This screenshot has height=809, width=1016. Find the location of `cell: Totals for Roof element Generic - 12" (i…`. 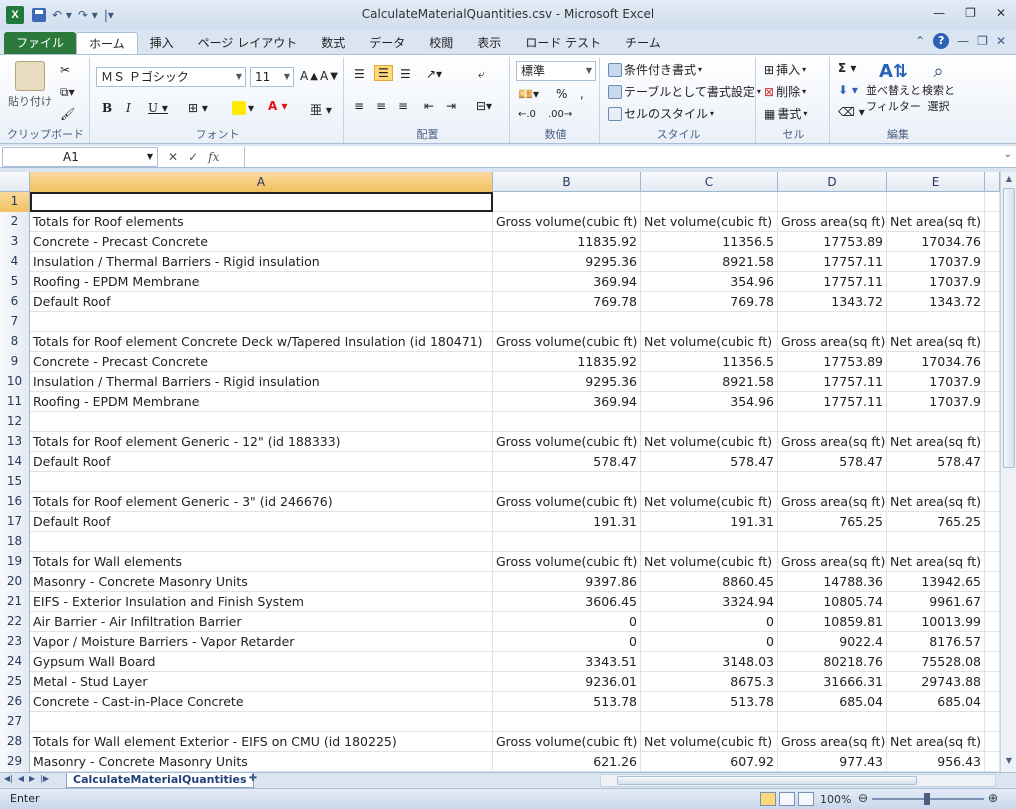

cell: Totals for Roof element Generic - 12" (i… is located at coordinates (261, 442).